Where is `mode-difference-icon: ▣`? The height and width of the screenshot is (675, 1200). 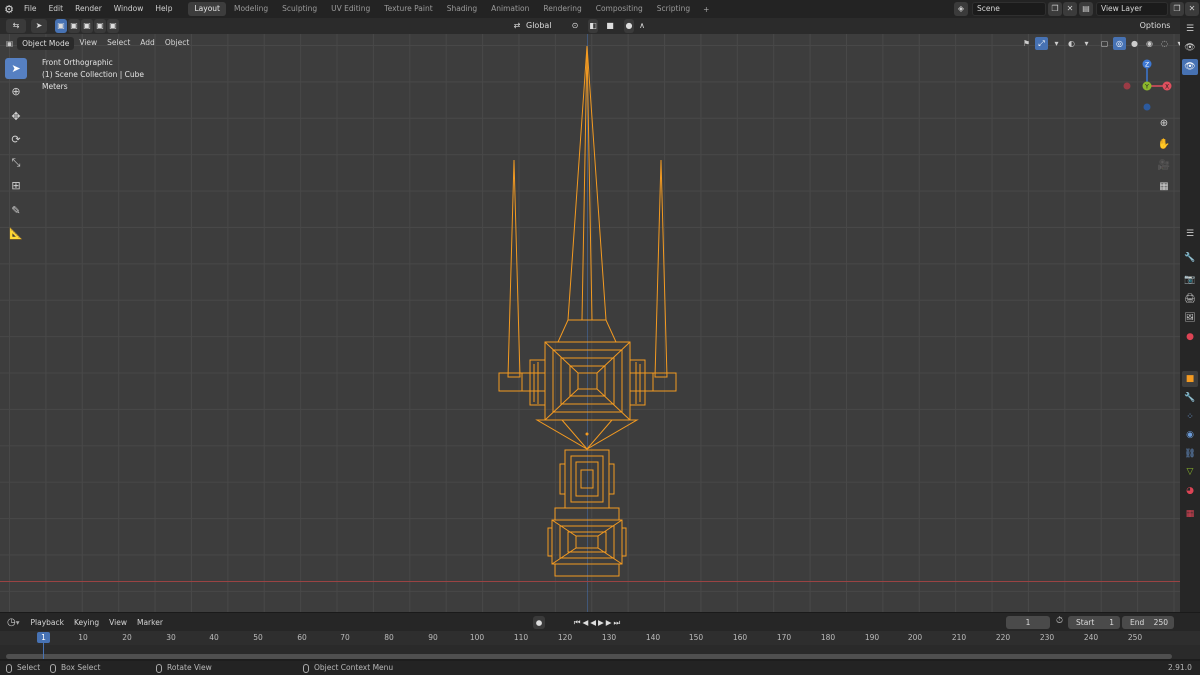
mode-difference-icon: ▣ is located at coordinates (100, 26).